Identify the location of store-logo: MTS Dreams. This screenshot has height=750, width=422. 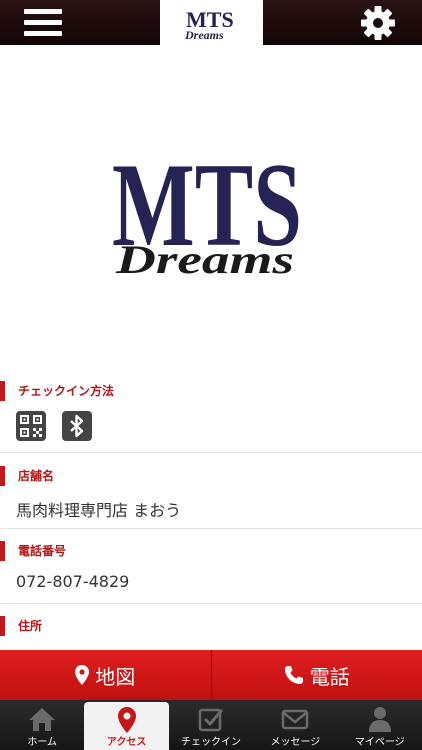
(207, 210).